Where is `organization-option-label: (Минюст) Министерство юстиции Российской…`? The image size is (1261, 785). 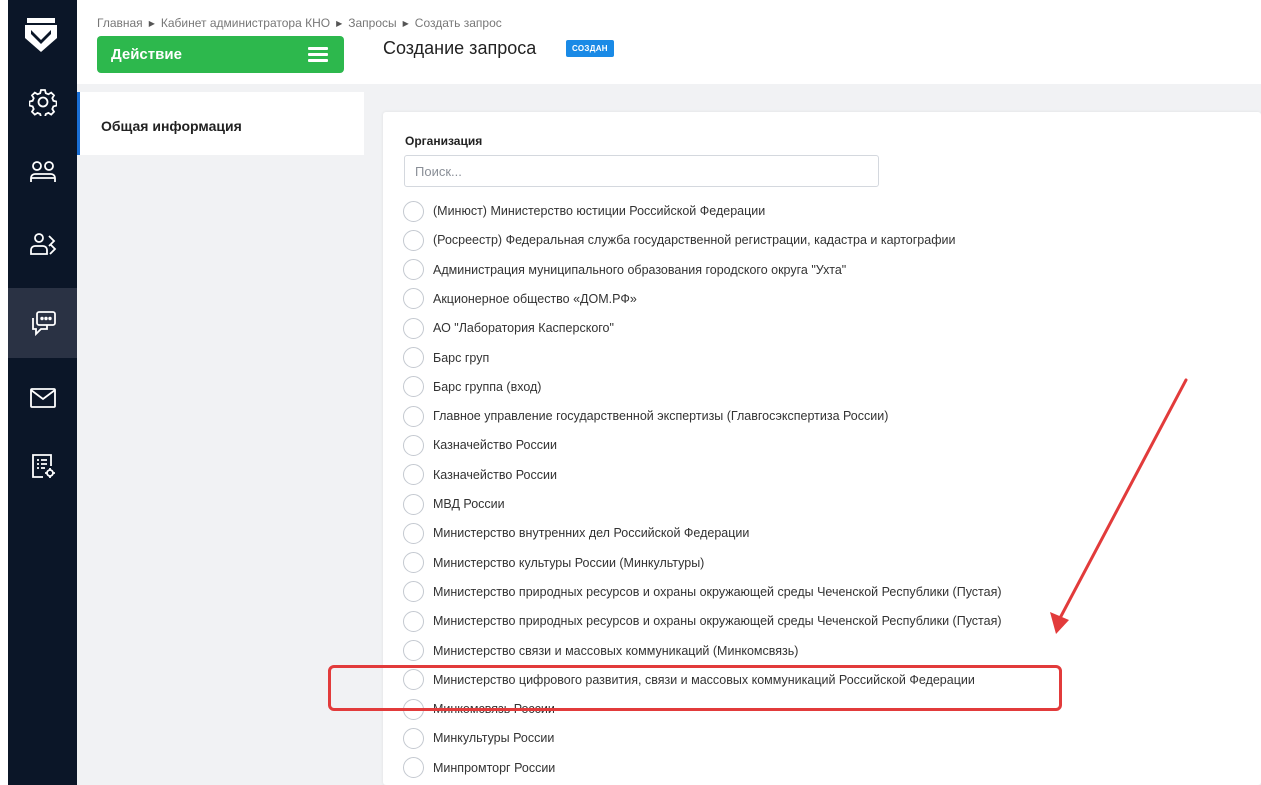
organization-option-label: (Минюст) Министерство юстиции Российской… is located at coordinates (599, 211).